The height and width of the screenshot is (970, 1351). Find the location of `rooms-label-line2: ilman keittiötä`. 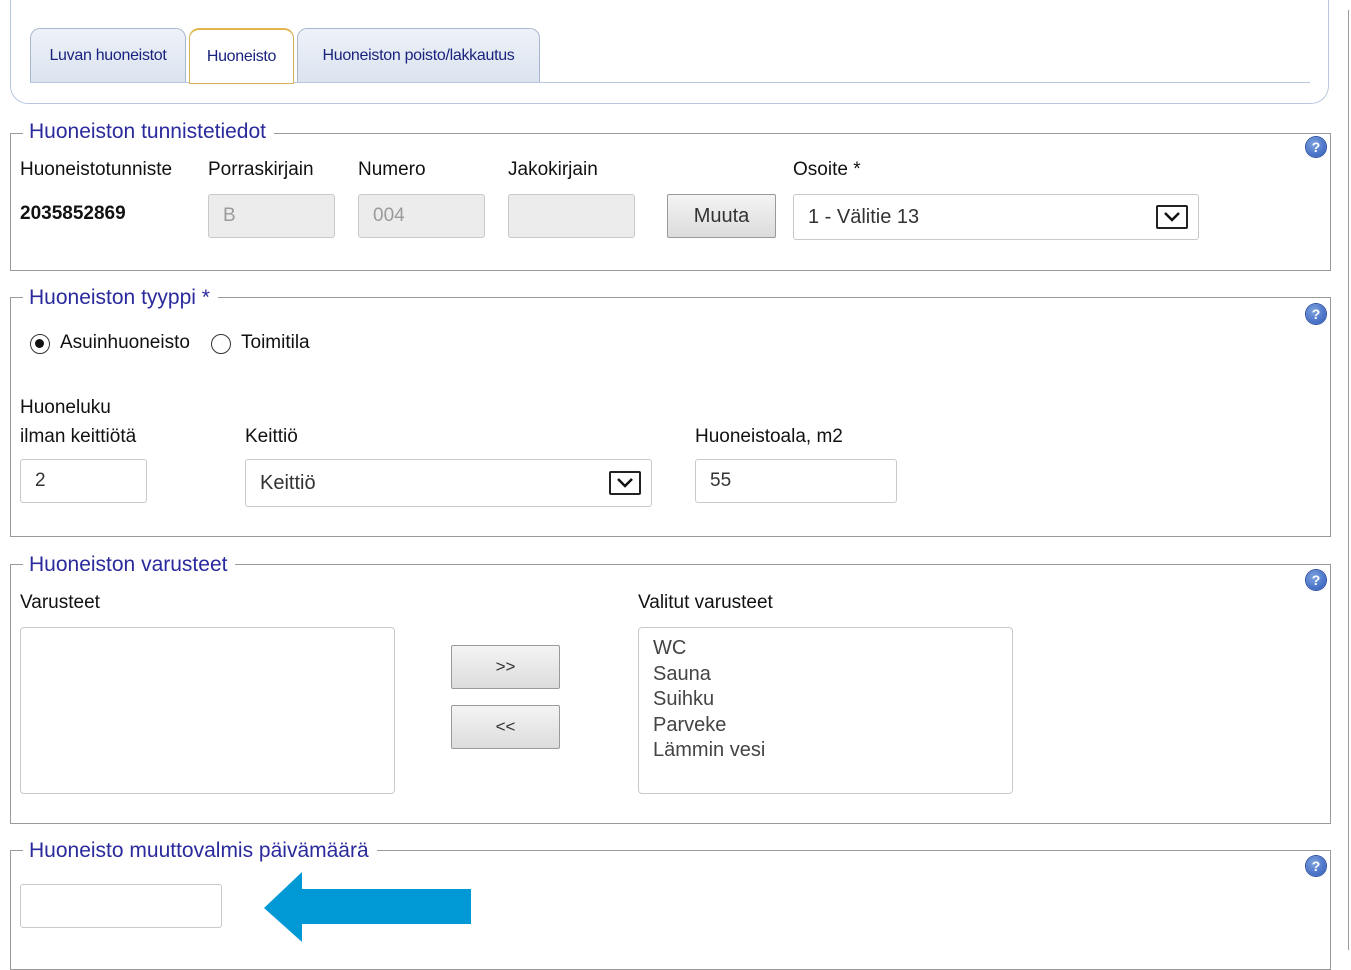

rooms-label-line2: ilman keittiötä is located at coordinates (78, 436).